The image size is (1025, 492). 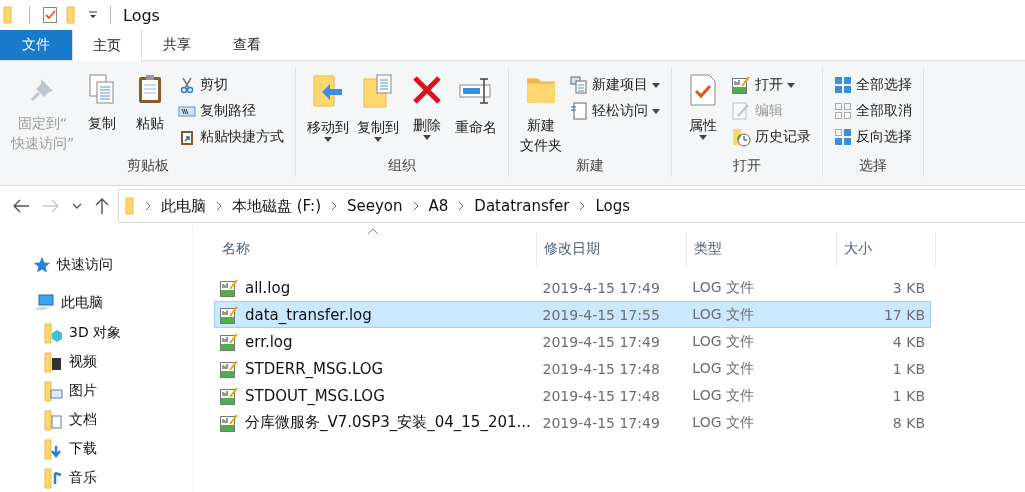 What do you see at coordinates (150, 103) in the screenshot?
I see `ribbon-button: 粘贴` at bounding box center [150, 103].